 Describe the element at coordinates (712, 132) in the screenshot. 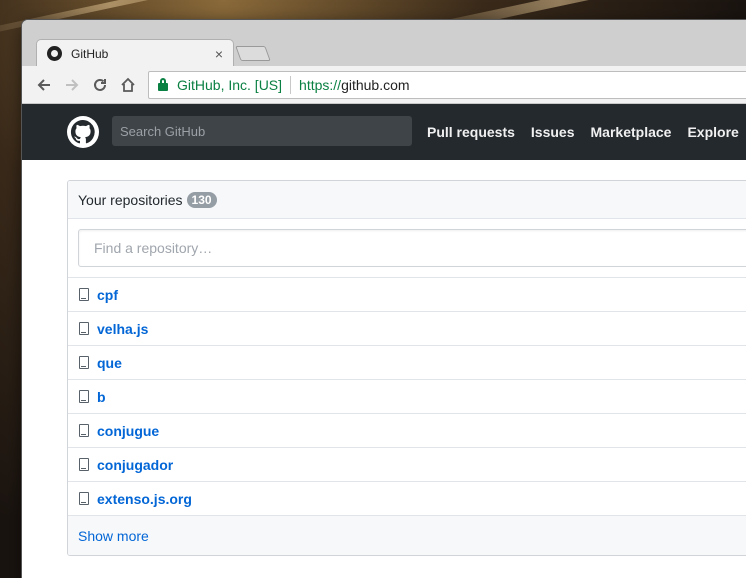

I see `nav-explore: Explore` at that location.